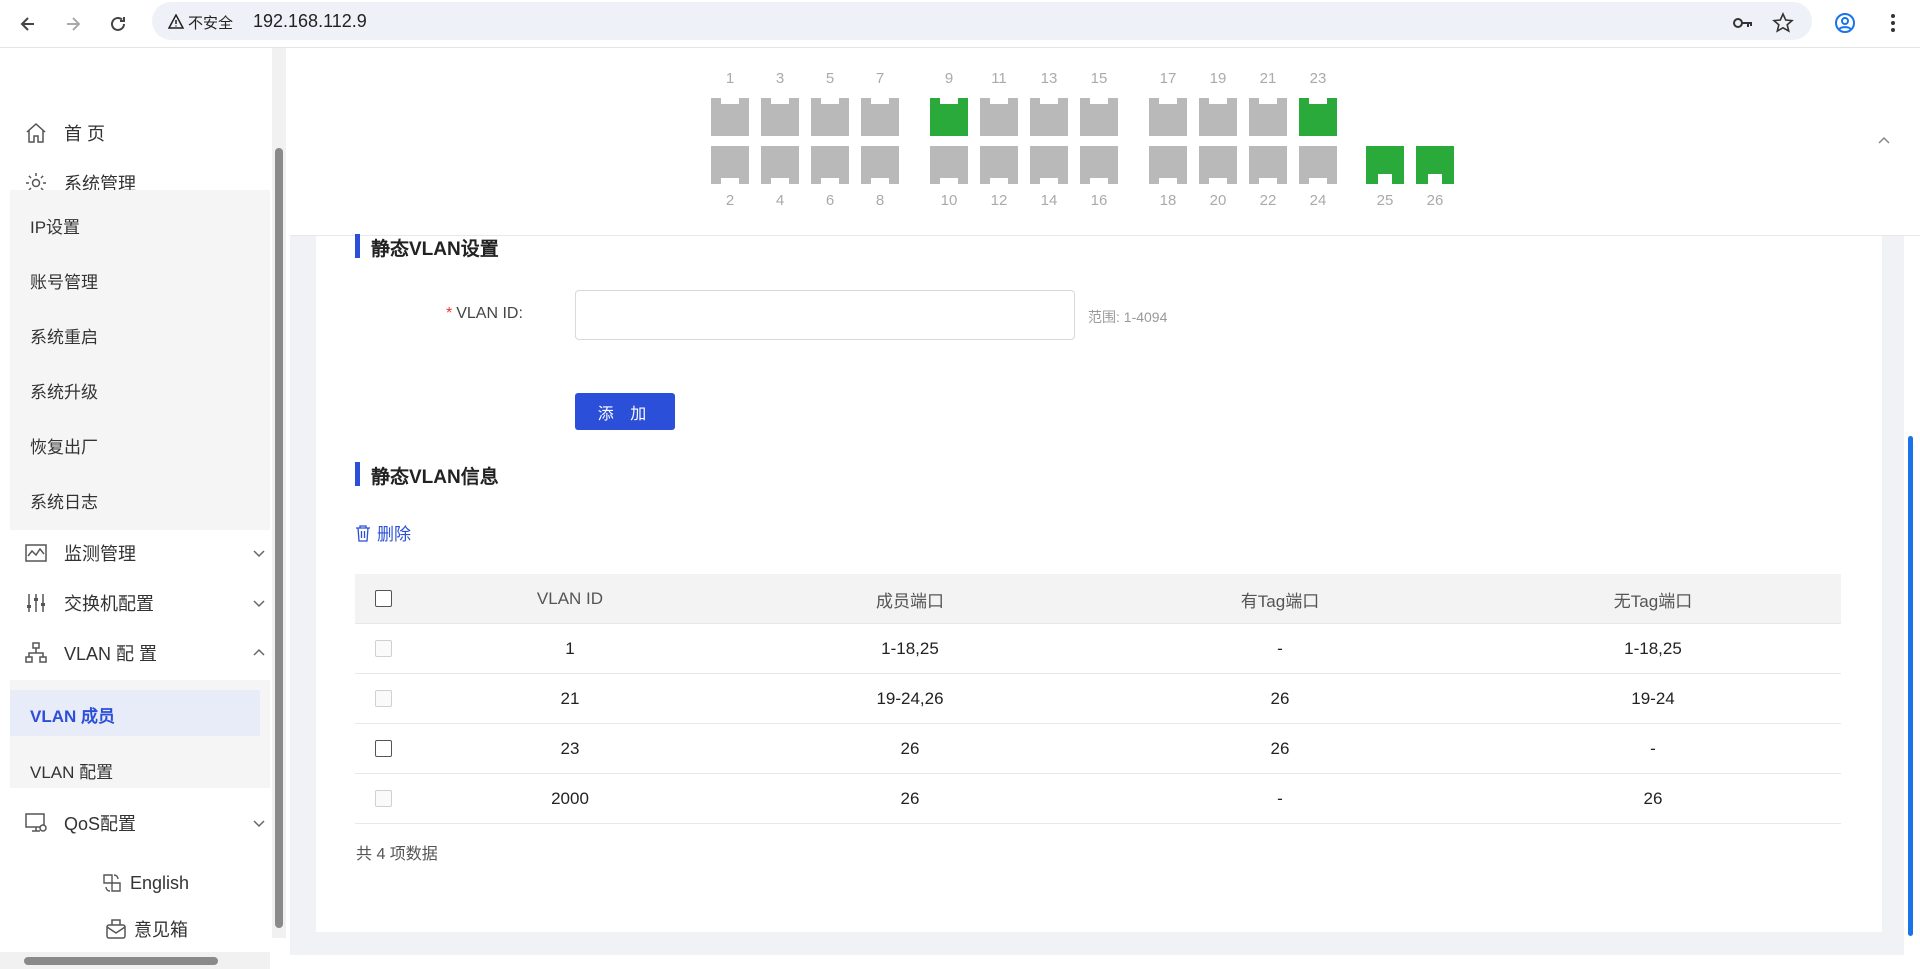  Describe the element at coordinates (64, 335) in the screenshot. I see `sidebar-item-reboot: 系统重启` at that location.